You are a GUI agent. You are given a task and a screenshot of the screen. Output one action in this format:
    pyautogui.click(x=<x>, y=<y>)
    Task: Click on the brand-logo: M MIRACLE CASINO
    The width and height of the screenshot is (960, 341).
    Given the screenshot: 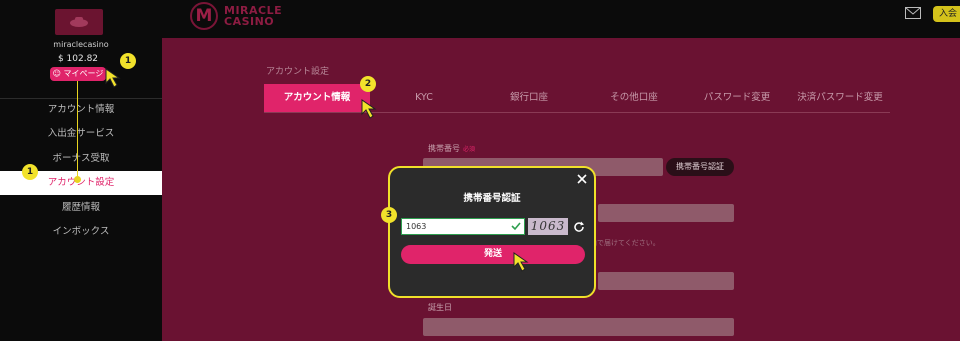 What is the action you would take?
    pyautogui.click(x=247, y=16)
    